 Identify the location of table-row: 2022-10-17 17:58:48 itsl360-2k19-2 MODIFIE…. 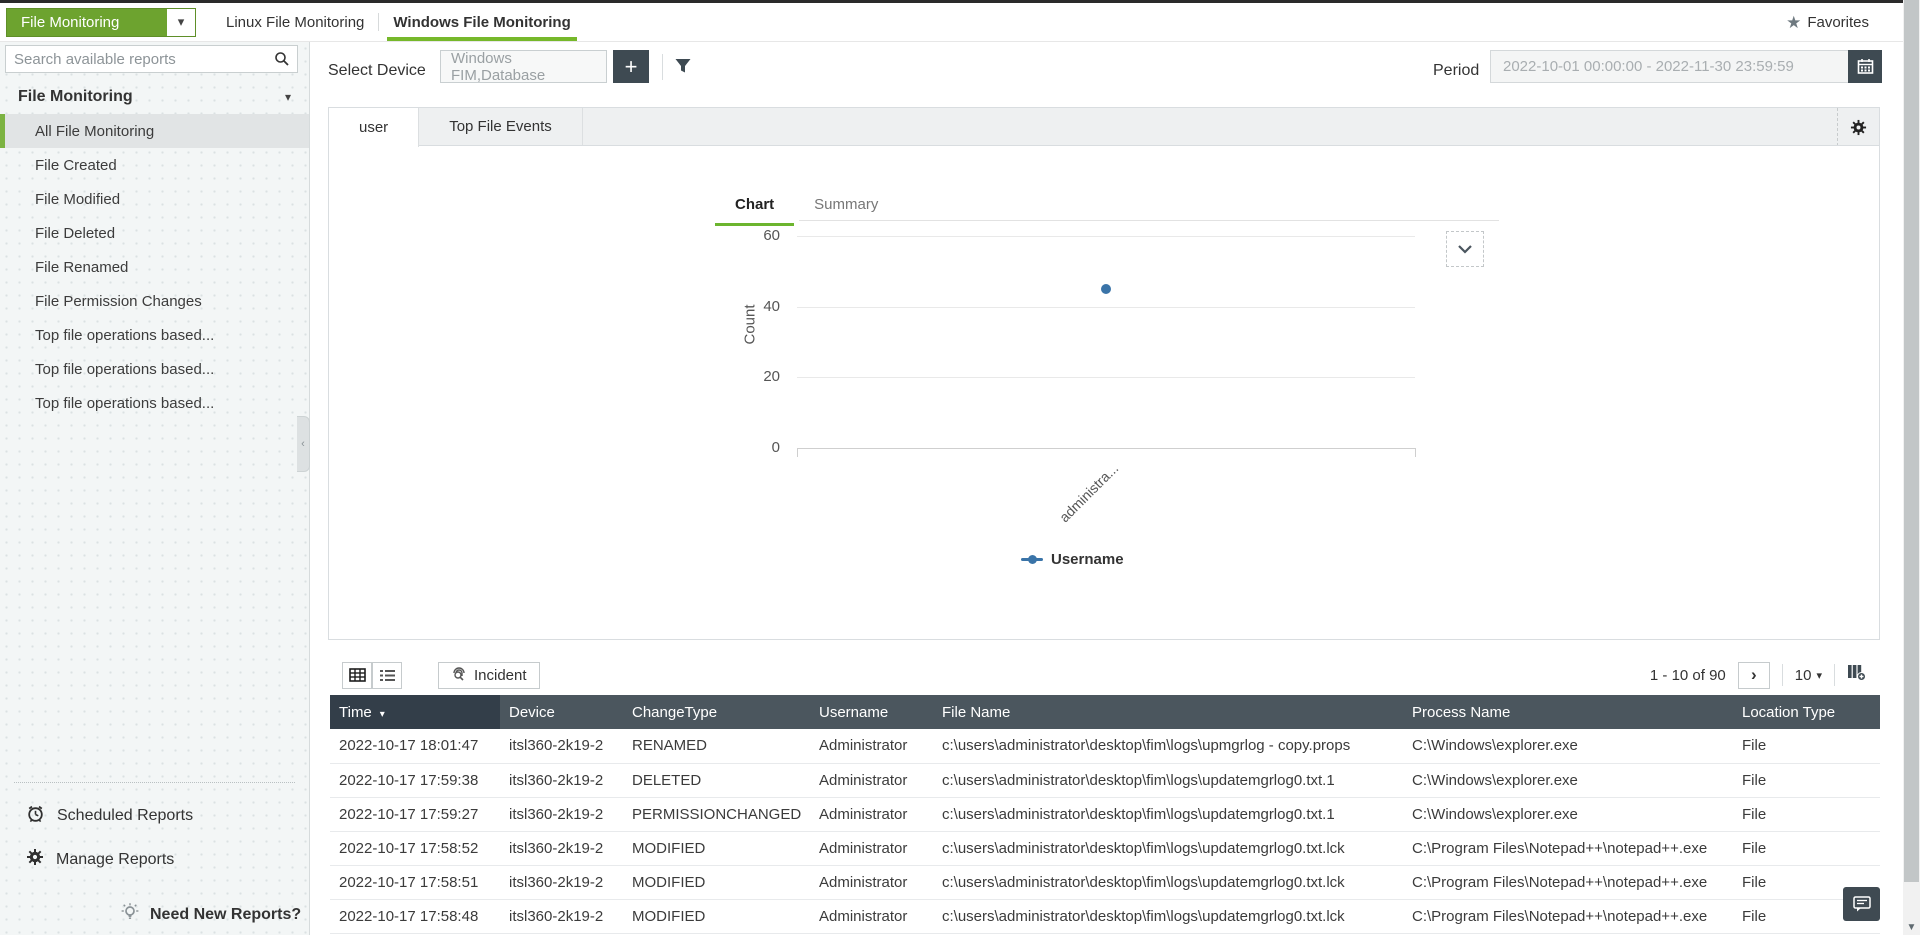
(1105, 916).